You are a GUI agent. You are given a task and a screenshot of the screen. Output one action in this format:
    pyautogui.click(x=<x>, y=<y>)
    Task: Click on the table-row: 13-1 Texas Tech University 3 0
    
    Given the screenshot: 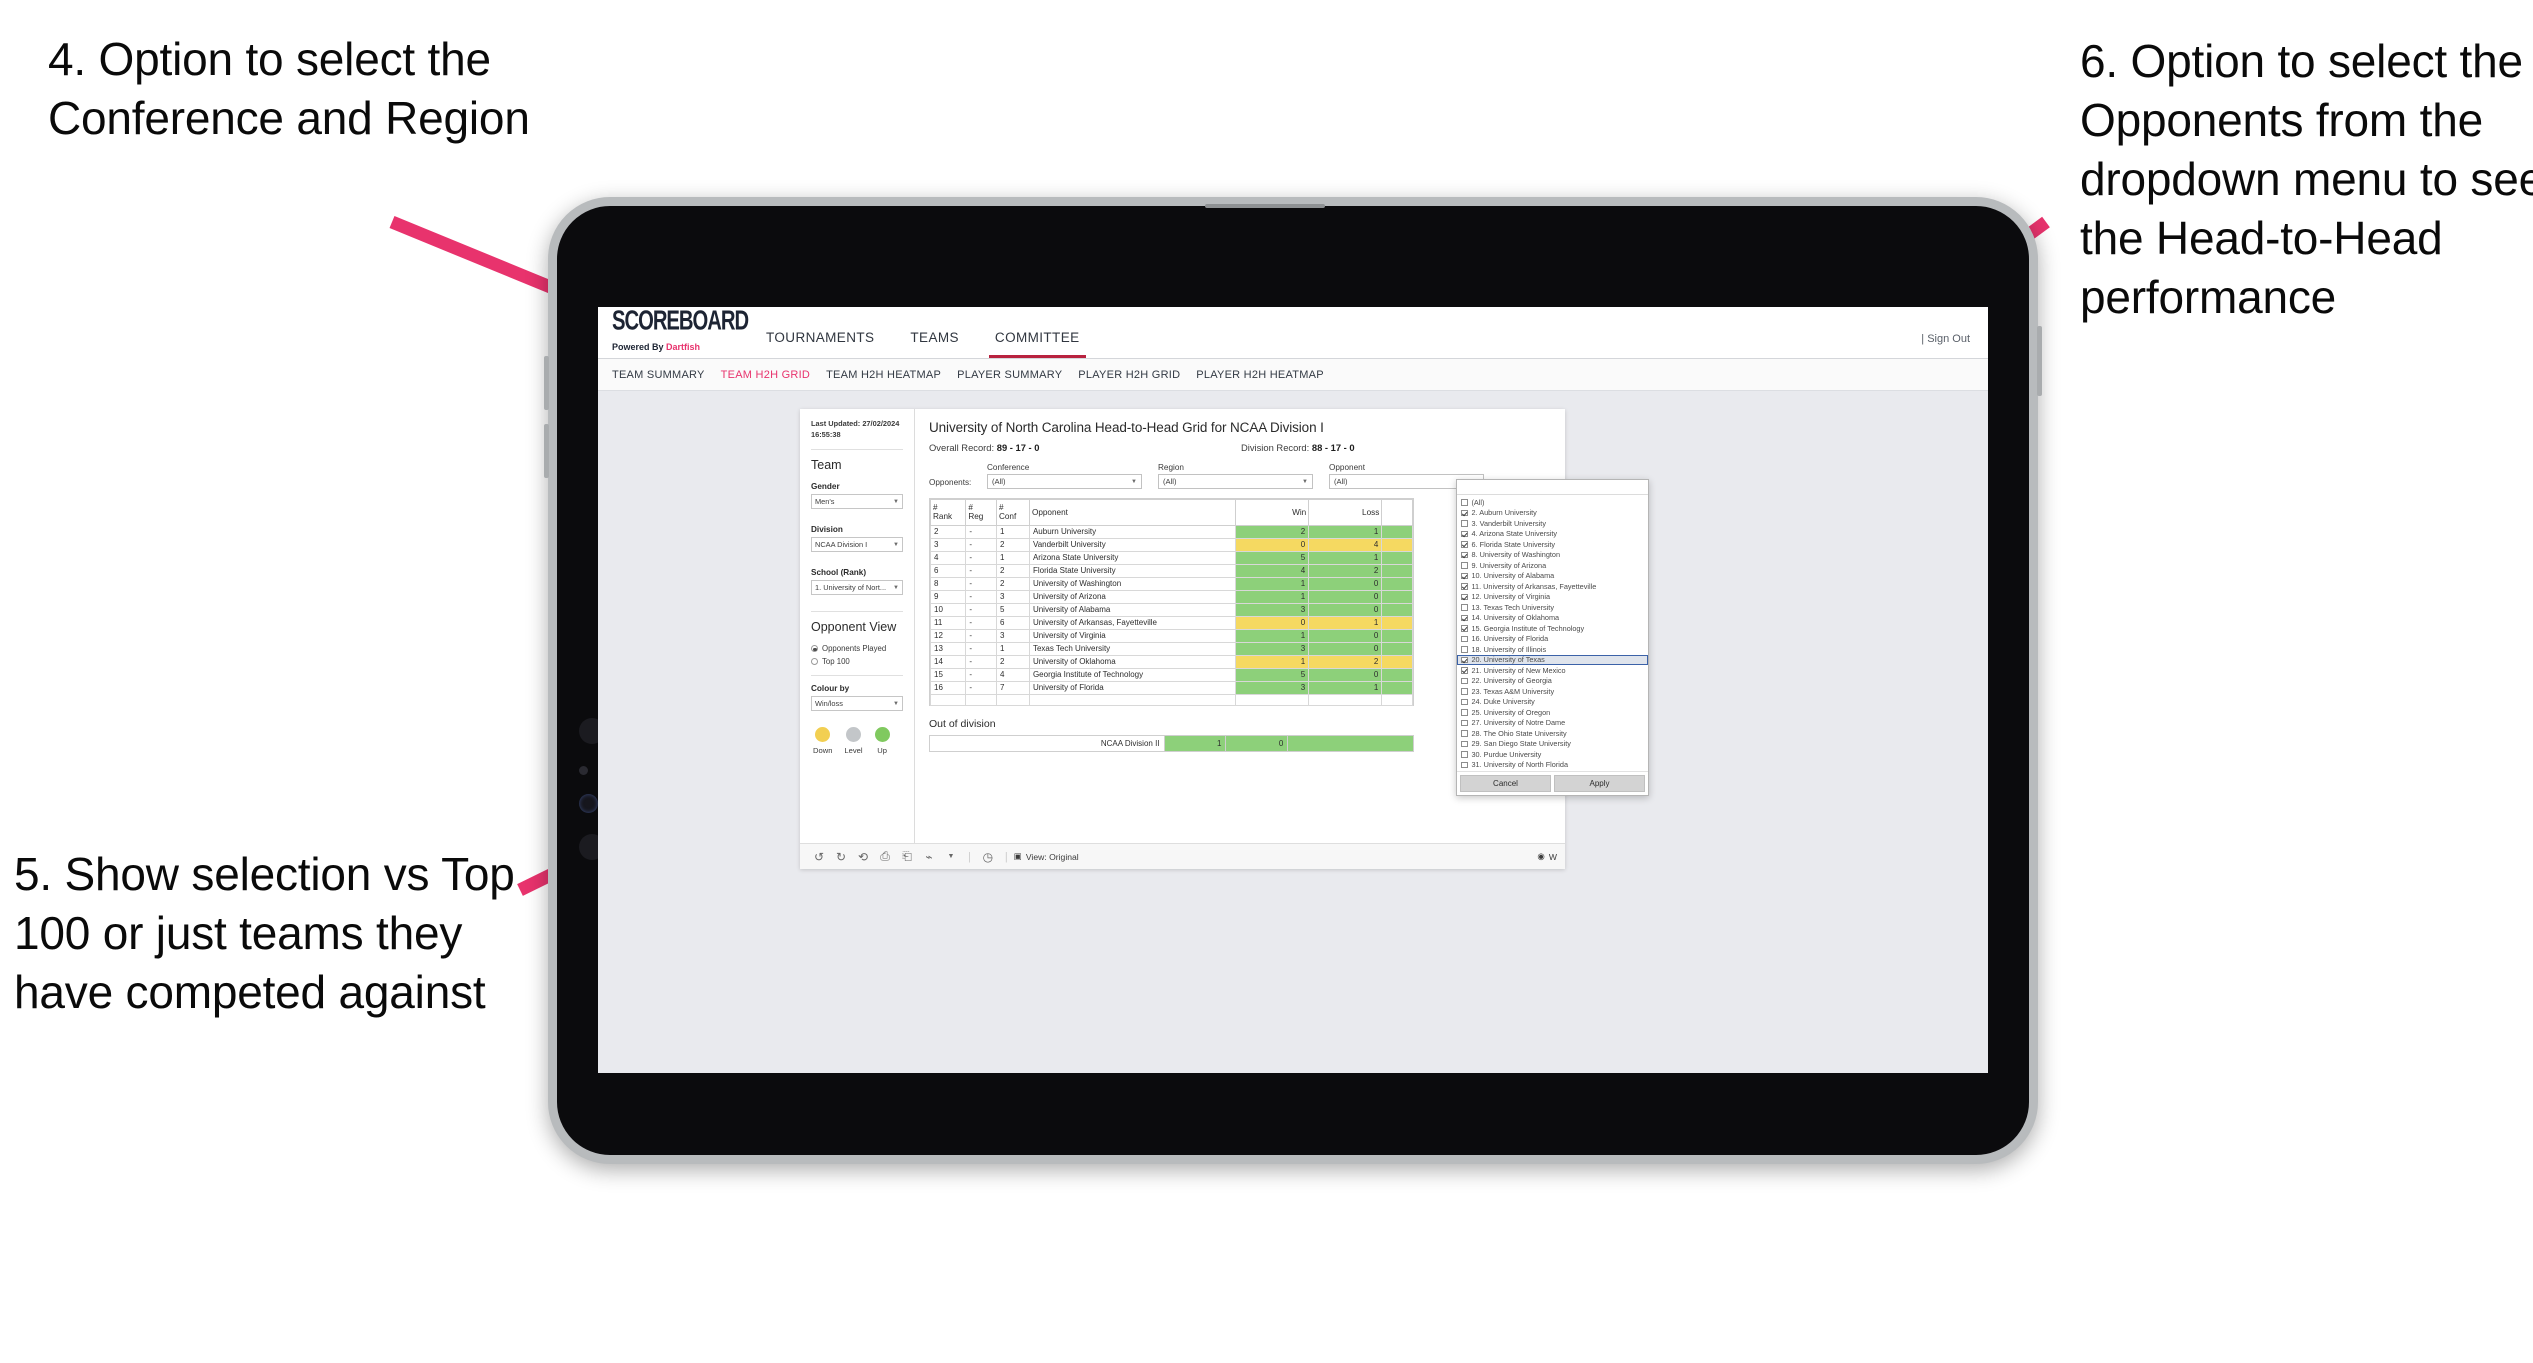 What is the action you would take?
    pyautogui.click(x=1171, y=648)
    